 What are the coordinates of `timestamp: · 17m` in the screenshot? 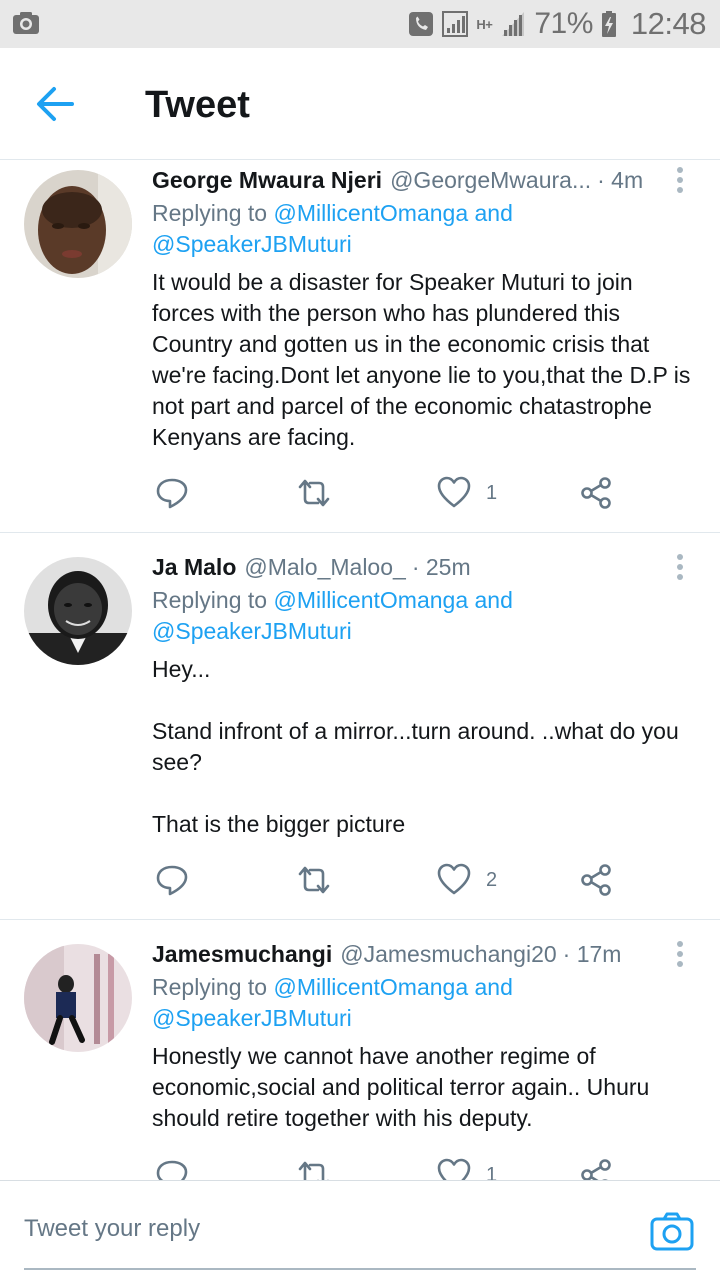 It's located at (592, 953).